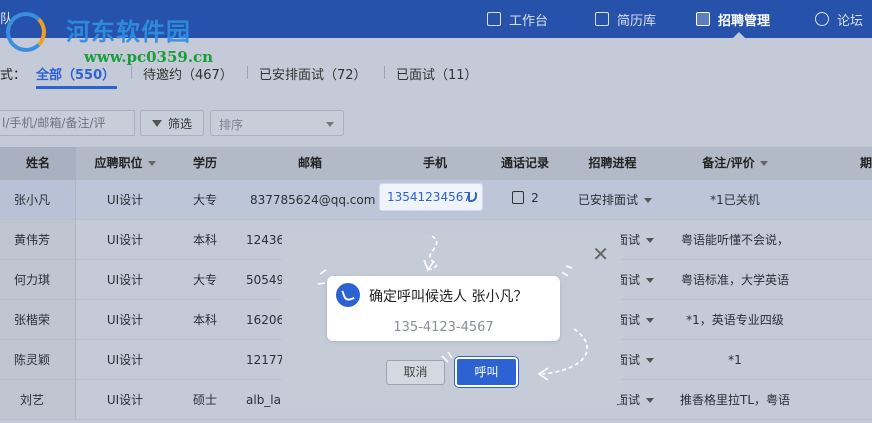  What do you see at coordinates (32, 400) in the screenshot?
I see `candidate-name: 刘艺` at bounding box center [32, 400].